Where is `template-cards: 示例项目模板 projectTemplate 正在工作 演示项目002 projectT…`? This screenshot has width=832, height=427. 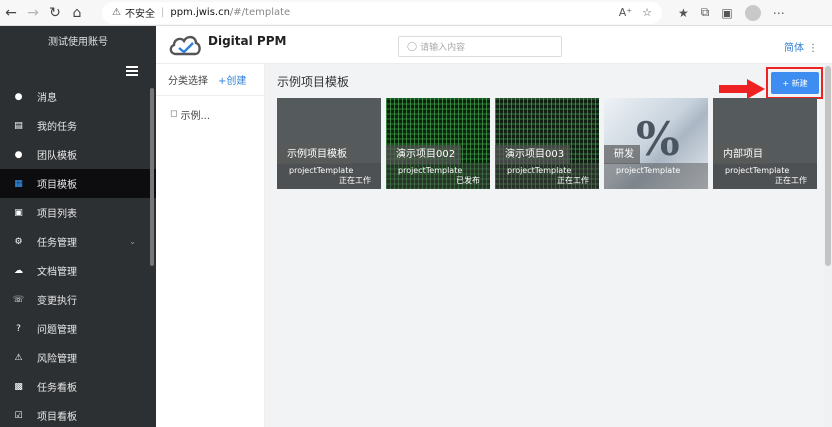
template-cards: 示例项目模板 projectTemplate 正在工作 演示项目002 projectT… is located at coordinates (547, 143).